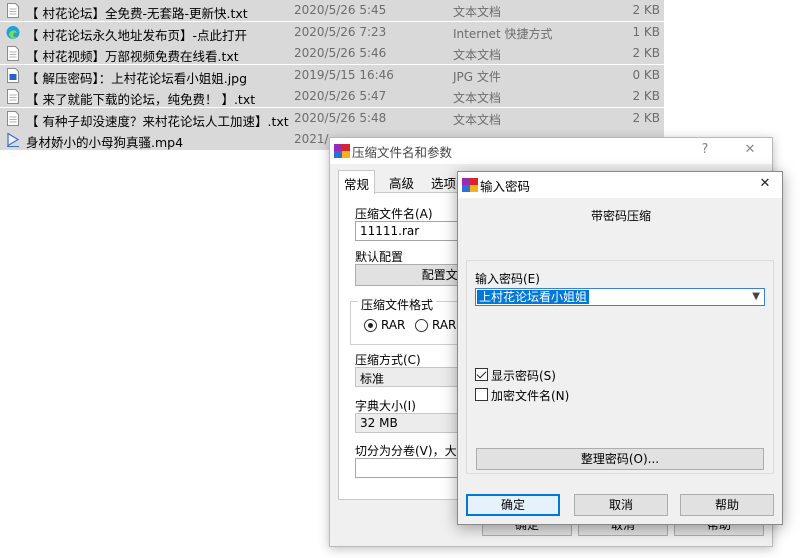 This screenshot has height=558, width=800. What do you see at coordinates (505, 186) in the screenshot?
I see `password-dialog-title: 输入密码` at bounding box center [505, 186].